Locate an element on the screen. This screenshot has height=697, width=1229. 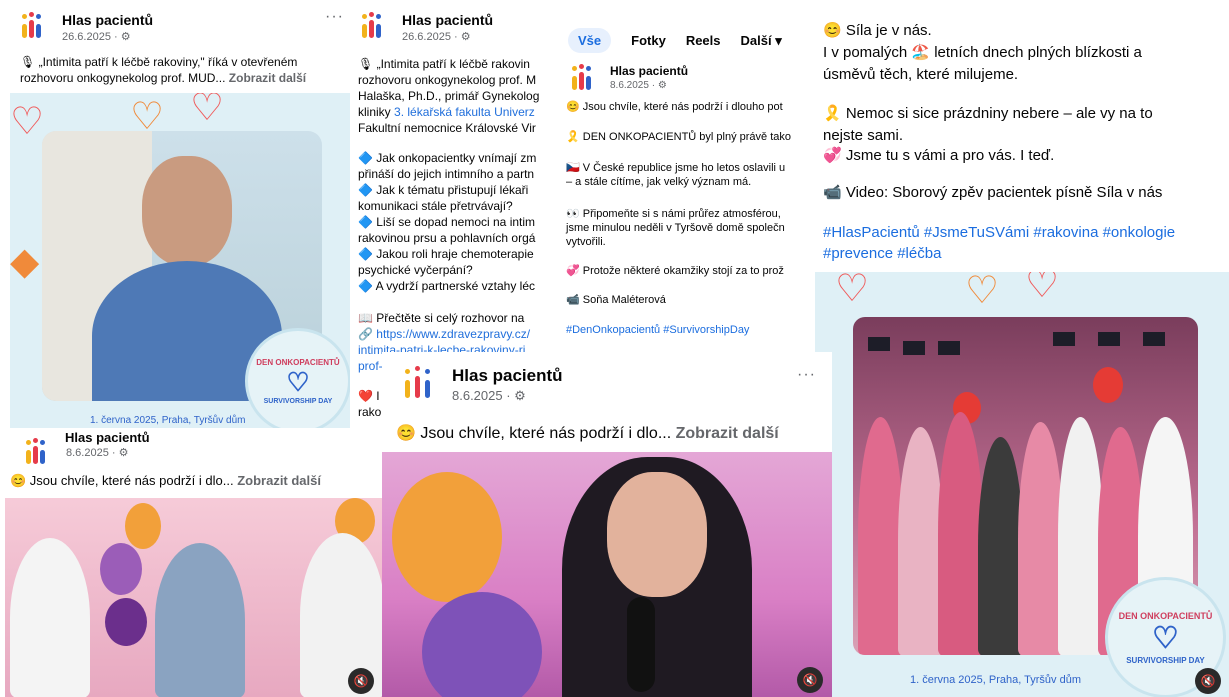
post-text-line: 💞 Jsme tu s vámi a pro vás. I teď. is located at coordinates (939, 155).